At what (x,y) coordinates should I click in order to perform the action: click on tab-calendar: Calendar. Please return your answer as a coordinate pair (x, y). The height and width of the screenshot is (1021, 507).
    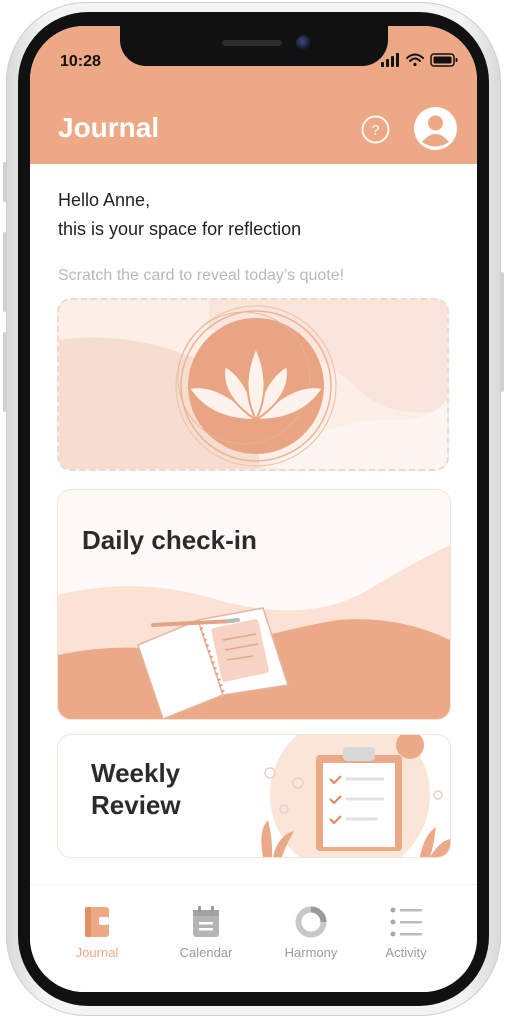
    Looking at the image, I should click on (206, 932).